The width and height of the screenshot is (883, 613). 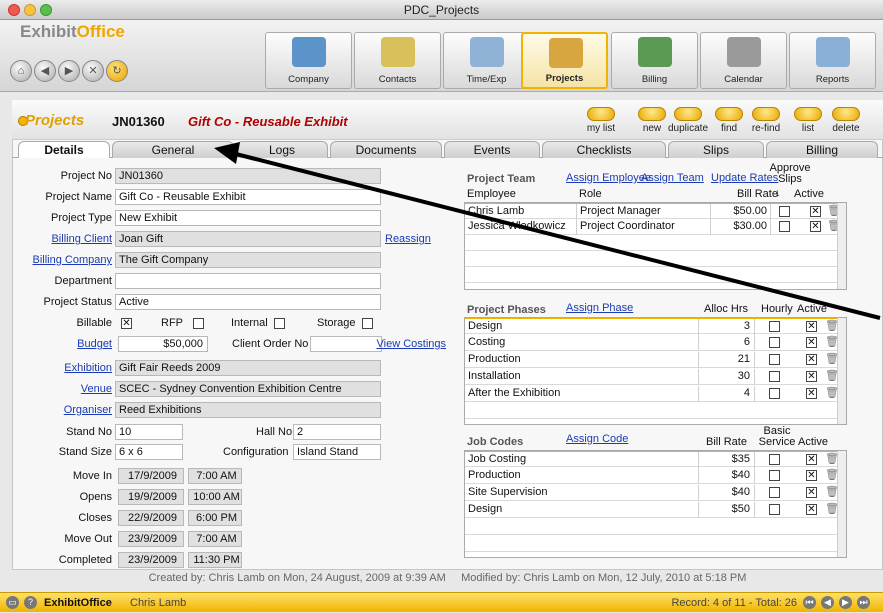 What do you see at coordinates (248, 218) in the screenshot?
I see `project-type-field: New Exhibit` at bounding box center [248, 218].